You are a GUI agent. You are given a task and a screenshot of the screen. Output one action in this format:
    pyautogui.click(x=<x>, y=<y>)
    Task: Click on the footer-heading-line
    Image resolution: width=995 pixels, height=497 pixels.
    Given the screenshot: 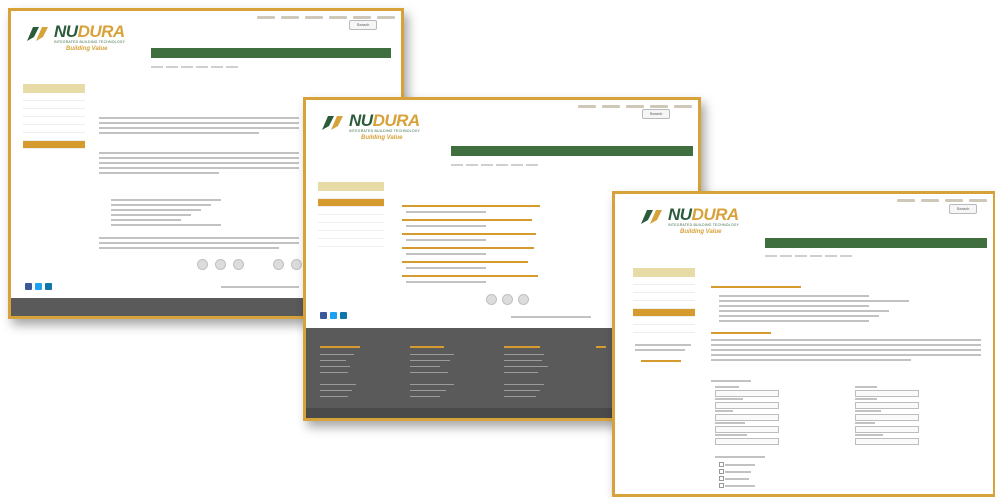 What is the action you would take?
    pyautogui.click(x=522, y=347)
    